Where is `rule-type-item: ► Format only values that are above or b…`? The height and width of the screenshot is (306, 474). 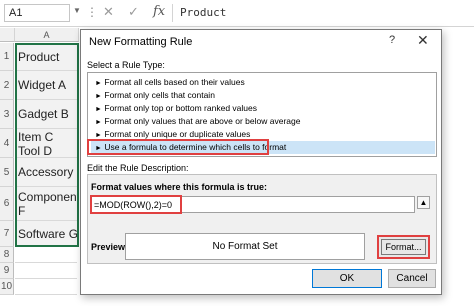 rule-type-item: ► Format only values that are above or b… is located at coordinates (263, 121).